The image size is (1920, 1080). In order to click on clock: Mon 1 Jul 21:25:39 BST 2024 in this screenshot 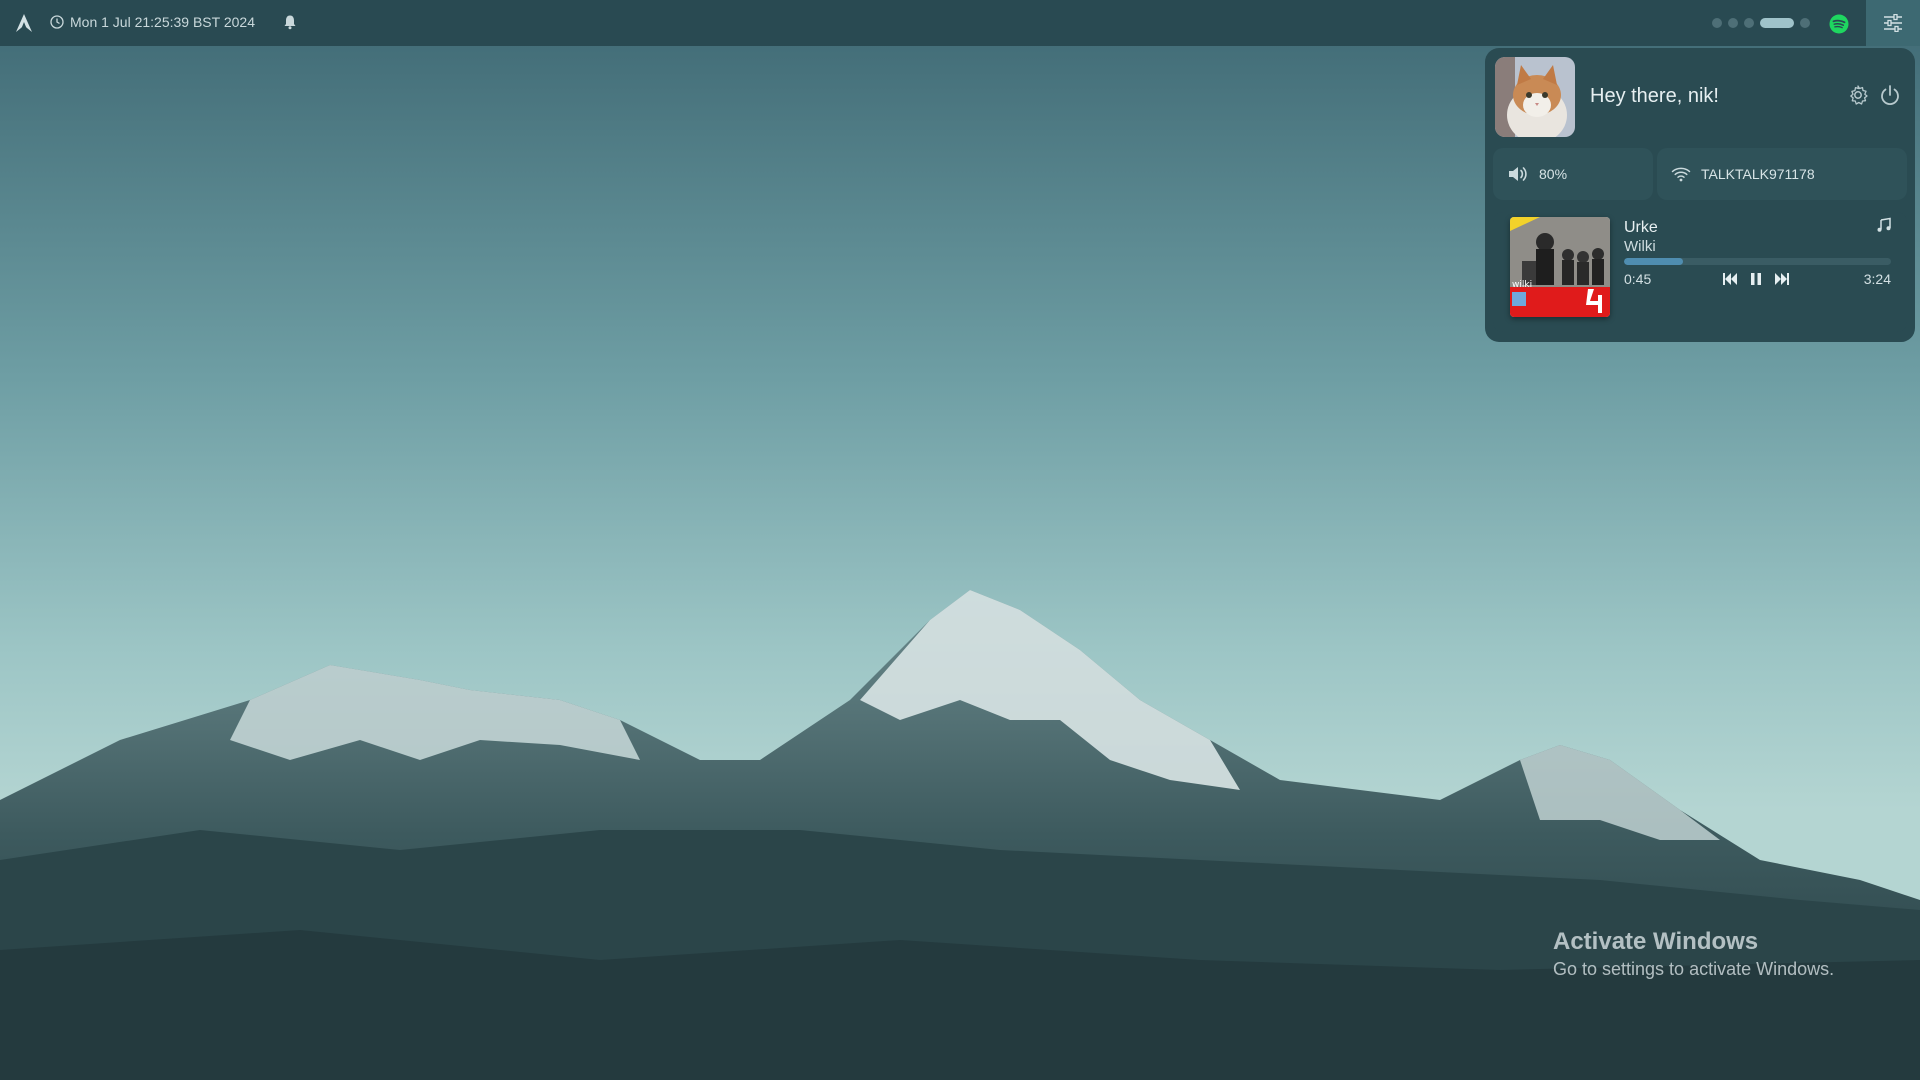, I will do `click(152, 22)`.